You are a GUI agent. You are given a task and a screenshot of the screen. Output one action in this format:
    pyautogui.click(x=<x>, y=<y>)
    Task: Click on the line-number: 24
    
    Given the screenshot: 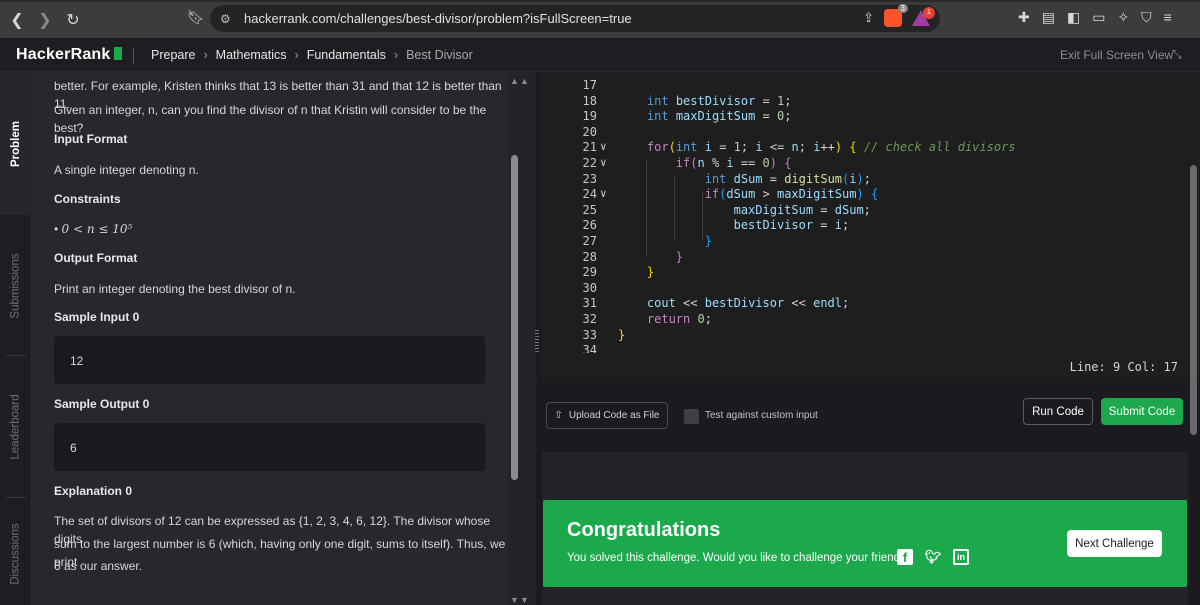 What is the action you would take?
    pyautogui.click(x=589, y=194)
    